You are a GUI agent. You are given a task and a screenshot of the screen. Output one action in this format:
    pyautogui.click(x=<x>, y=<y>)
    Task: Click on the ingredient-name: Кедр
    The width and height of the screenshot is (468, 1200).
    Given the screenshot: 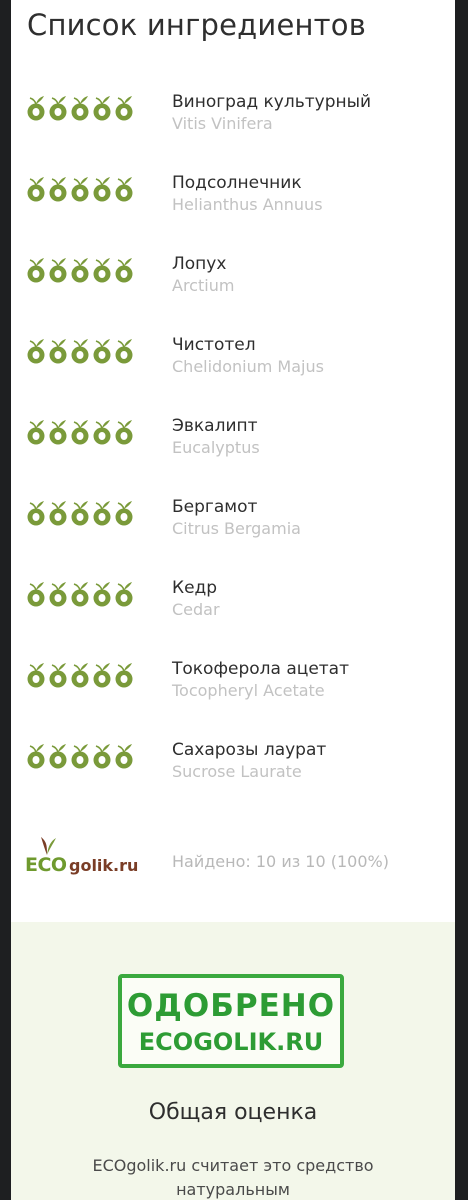 What is the action you would take?
    pyautogui.click(x=195, y=588)
    